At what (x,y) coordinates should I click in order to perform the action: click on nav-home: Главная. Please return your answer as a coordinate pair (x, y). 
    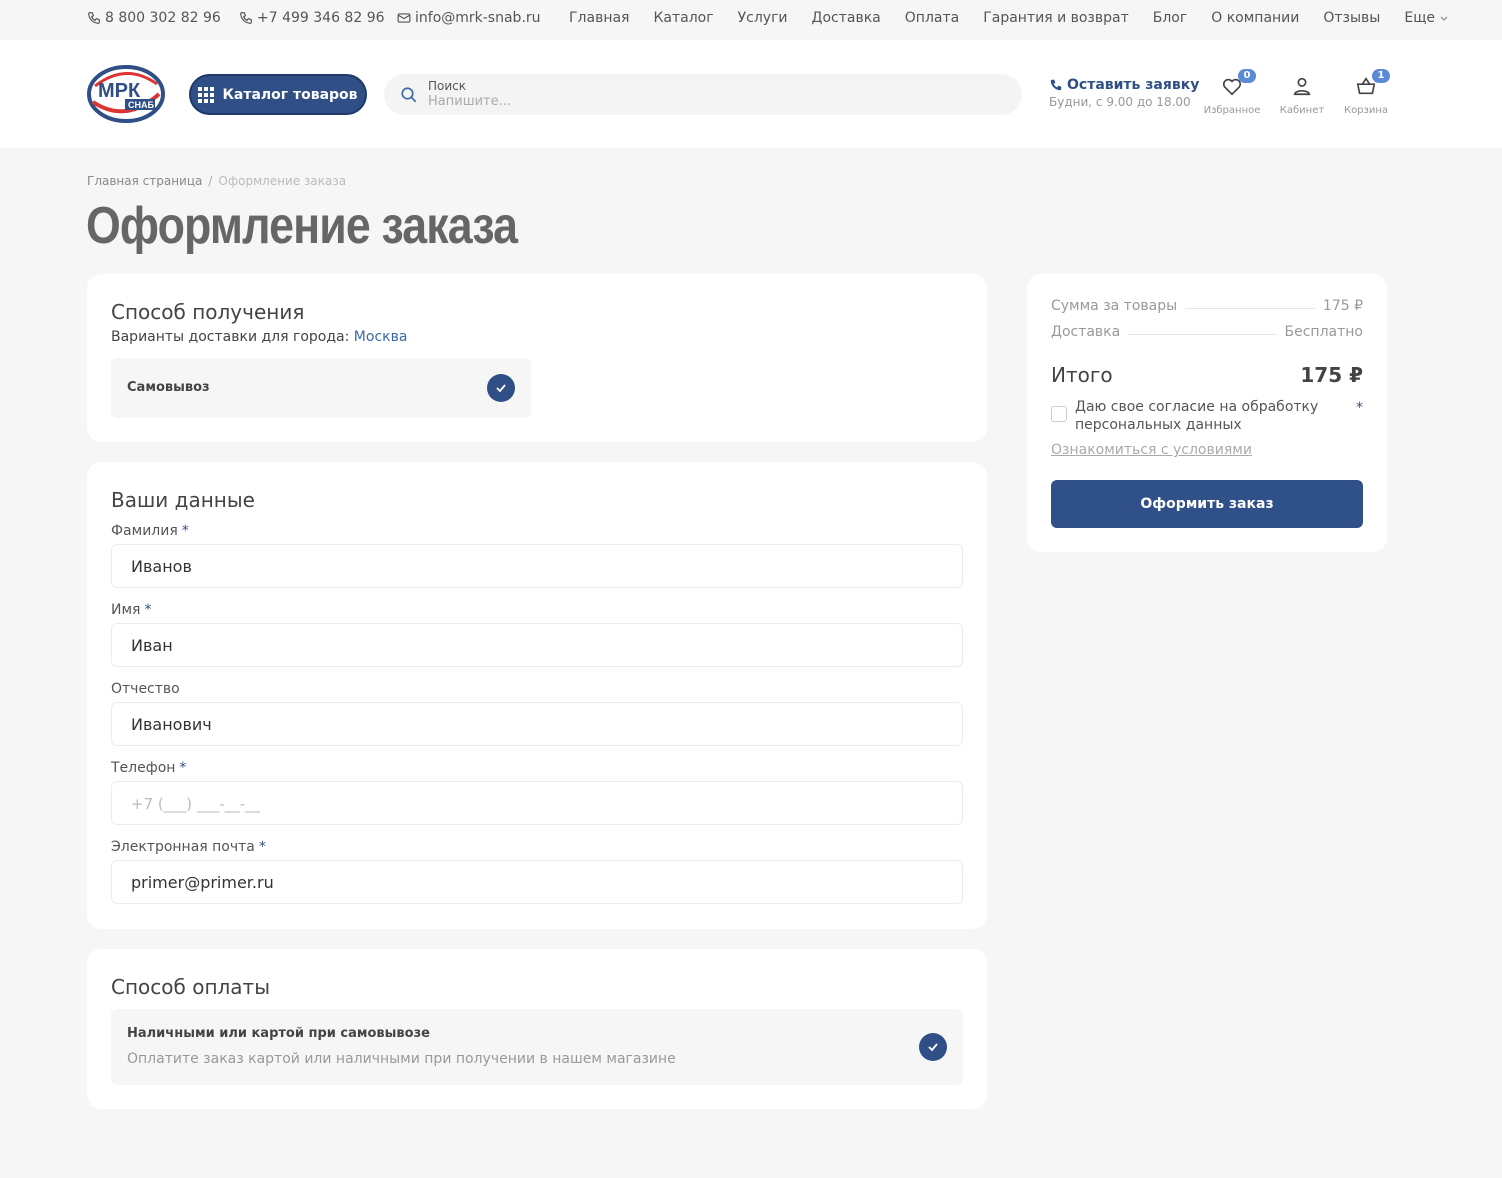
    Looking at the image, I should click on (599, 18).